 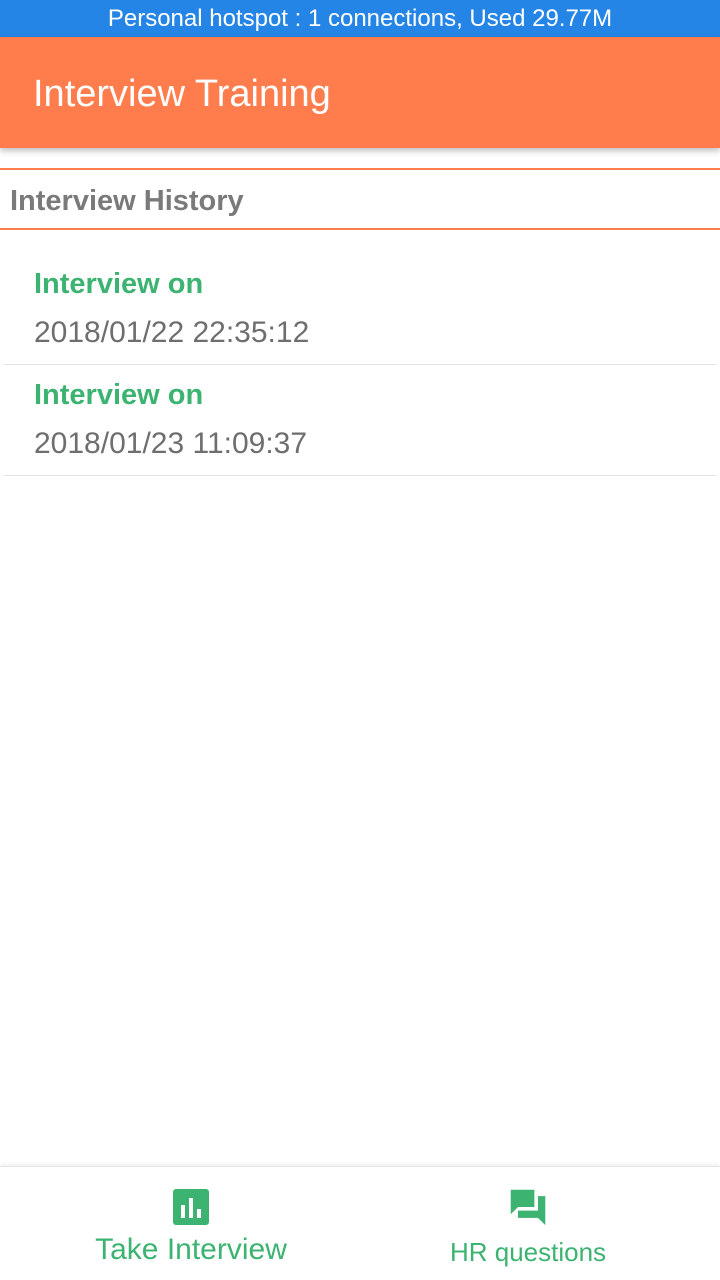 What do you see at coordinates (528, 1252) in the screenshot?
I see `nav-hr-questions-label: HR questions` at bounding box center [528, 1252].